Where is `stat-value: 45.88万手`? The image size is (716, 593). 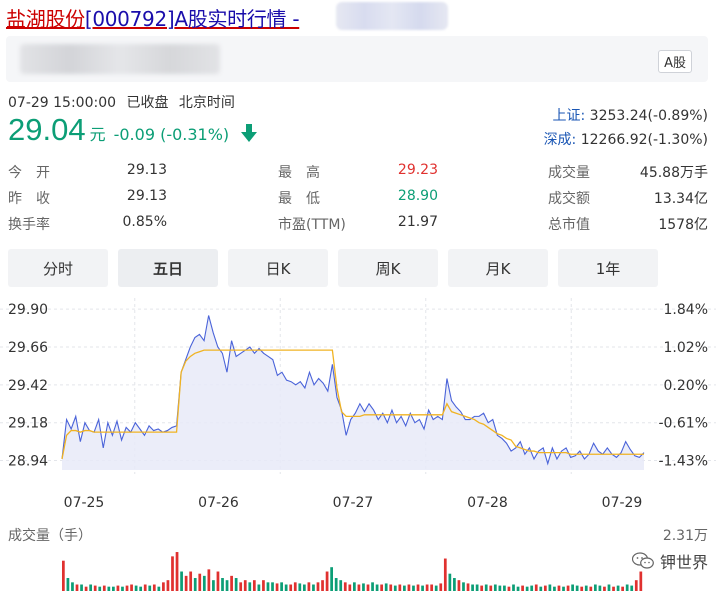
stat-value: 45.88万手 is located at coordinates (673, 173).